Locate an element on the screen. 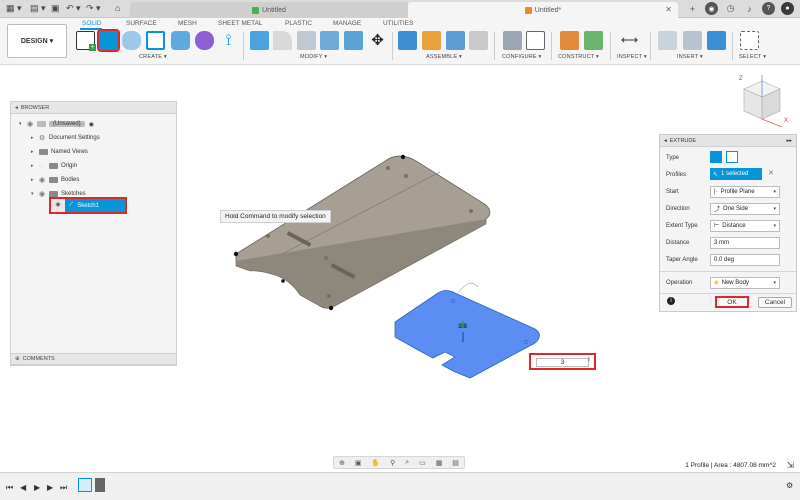  construct-menu: CONSTRUCT ▾ is located at coordinates (578, 57).